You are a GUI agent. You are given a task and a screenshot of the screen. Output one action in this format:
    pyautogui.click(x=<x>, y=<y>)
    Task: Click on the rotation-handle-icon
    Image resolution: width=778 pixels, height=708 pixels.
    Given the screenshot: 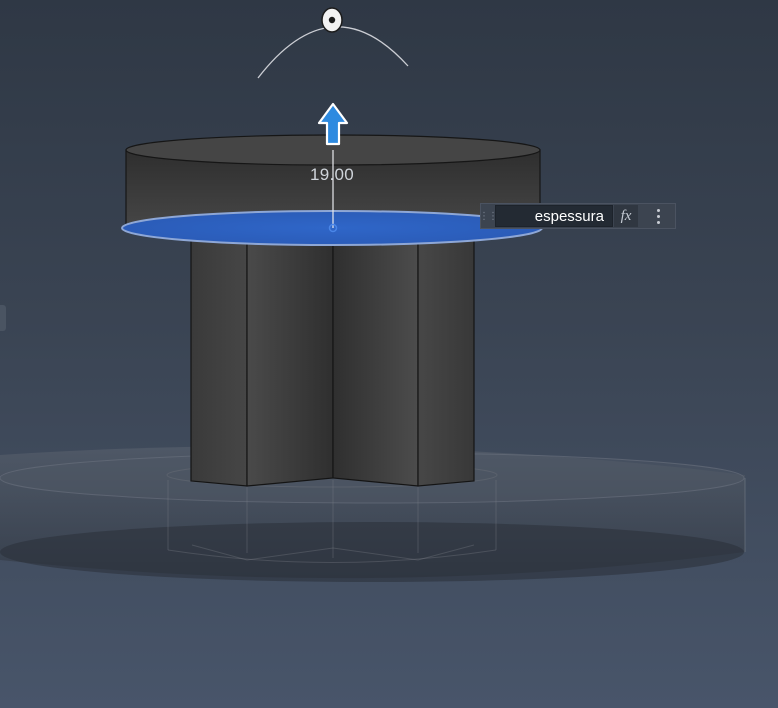 What is the action you would take?
    pyautogui.click(x=332, y=20)
    